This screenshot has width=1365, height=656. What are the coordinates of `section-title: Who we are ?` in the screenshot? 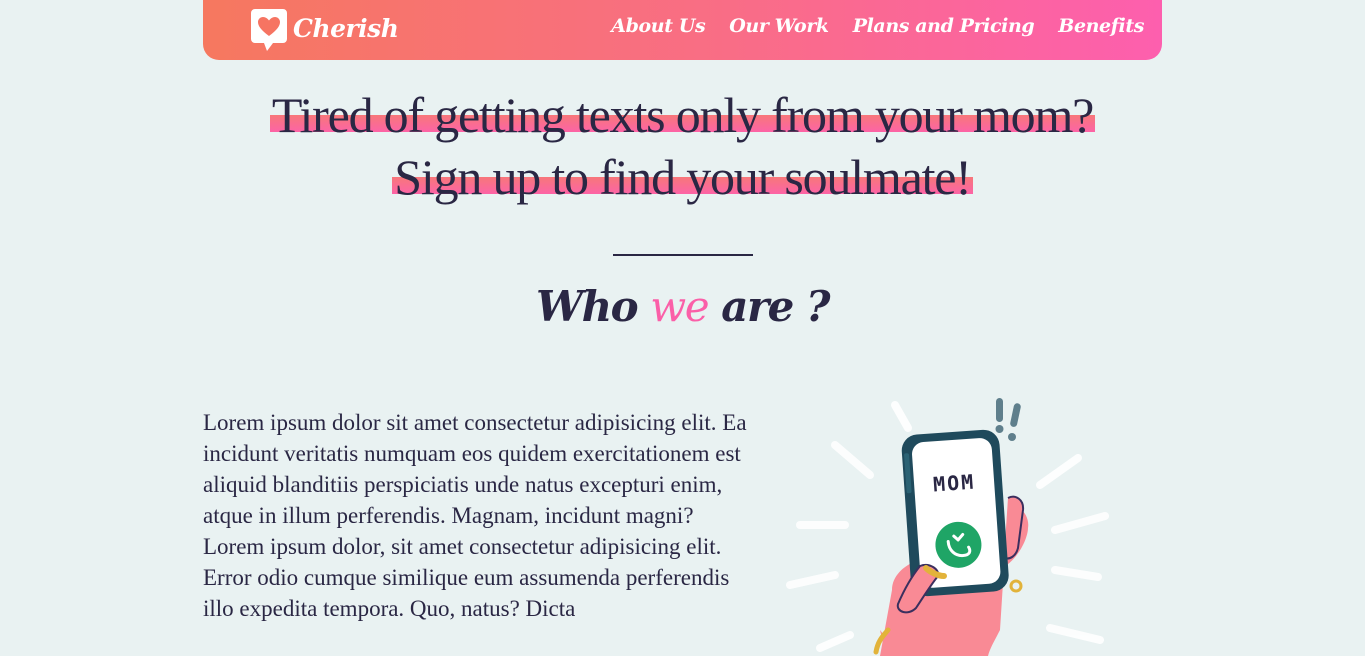 It's located at (682, 306).